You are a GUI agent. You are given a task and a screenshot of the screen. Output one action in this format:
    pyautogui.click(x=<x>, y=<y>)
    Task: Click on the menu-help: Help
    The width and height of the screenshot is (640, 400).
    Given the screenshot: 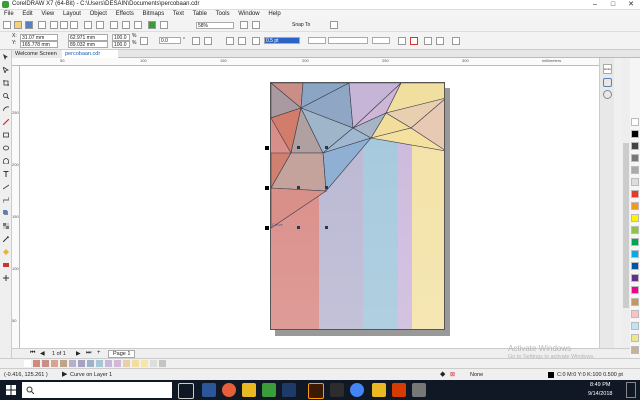 What is the action you would take?
    pyautogui.click(x=274, y=14)
    